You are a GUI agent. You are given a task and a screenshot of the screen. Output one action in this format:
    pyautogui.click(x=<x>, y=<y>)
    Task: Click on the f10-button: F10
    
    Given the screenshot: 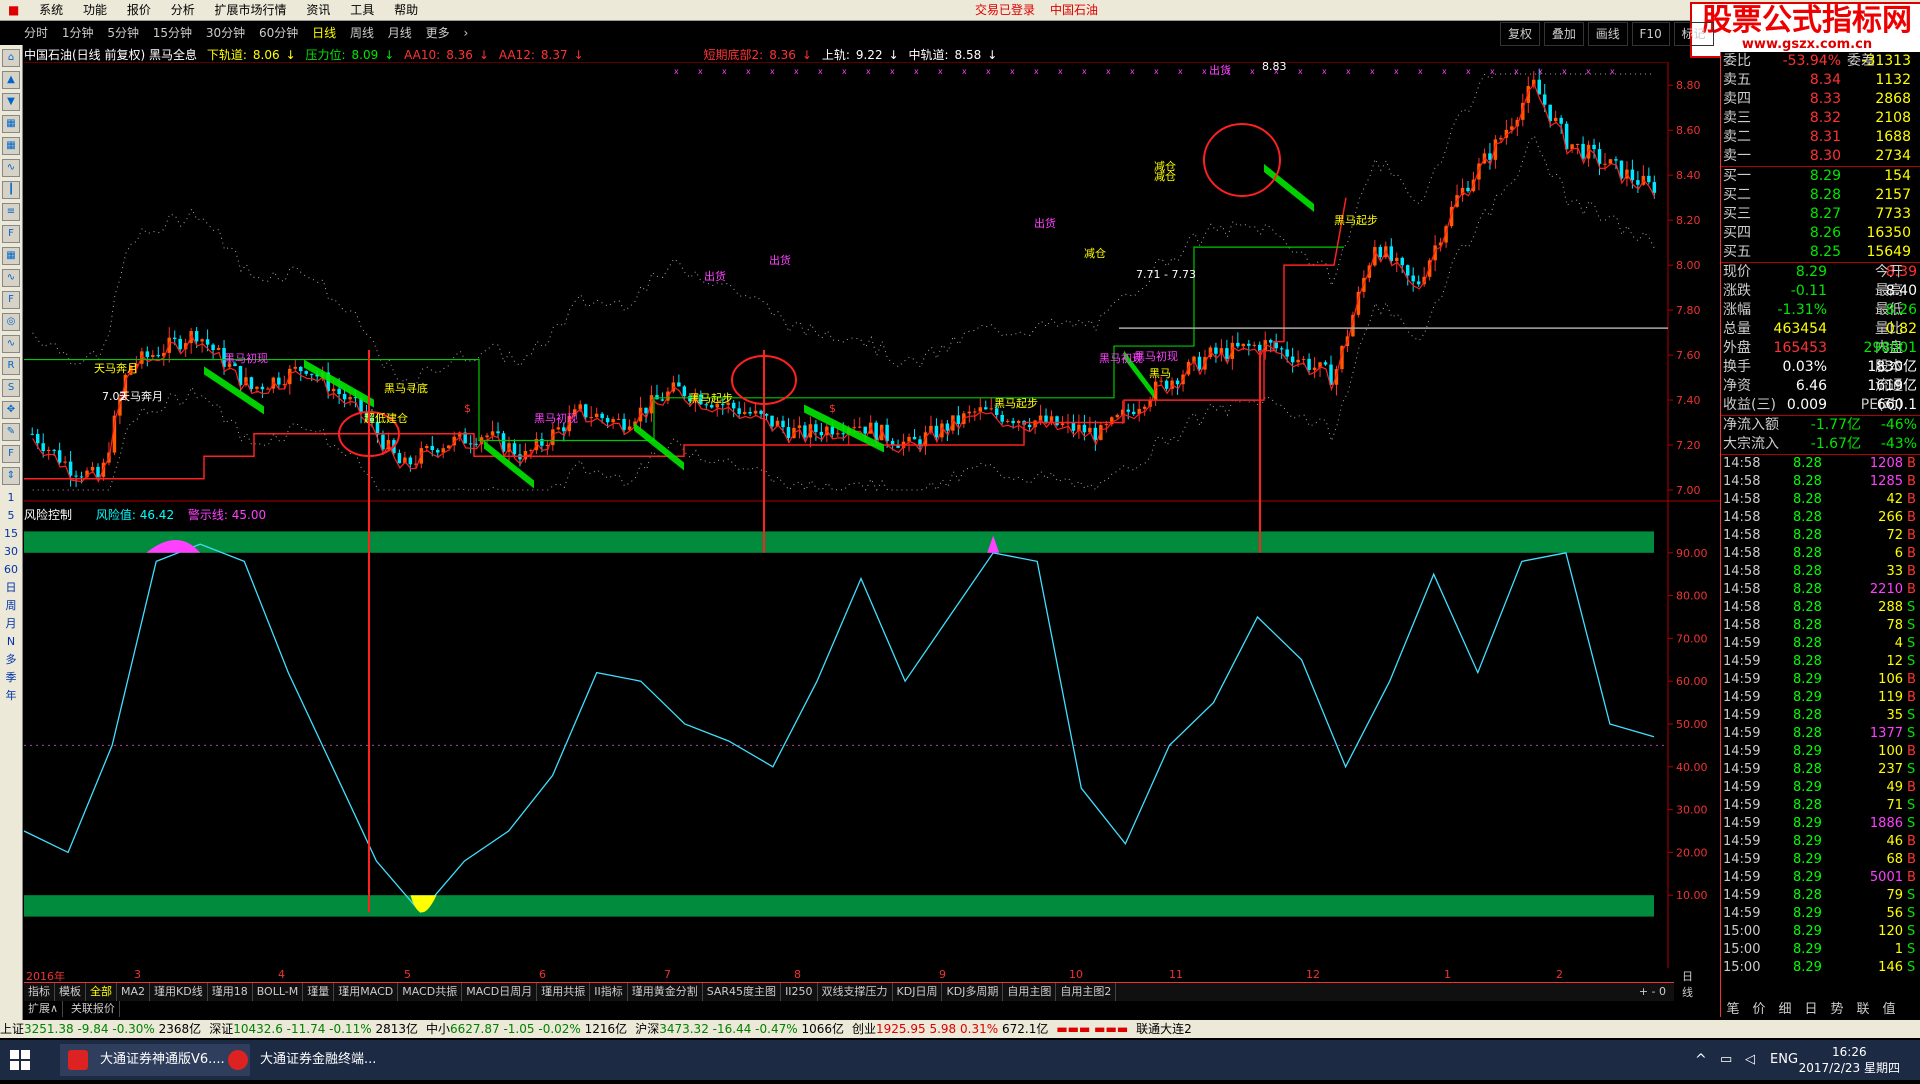 What is the action you would take?
    pyautogui.click(x=1651, y=34)
    